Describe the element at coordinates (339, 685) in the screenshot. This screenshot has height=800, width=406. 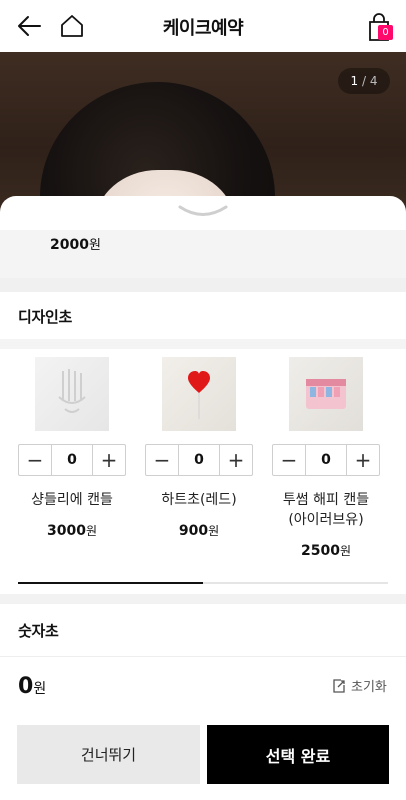
I see `reset-icon` at that location.